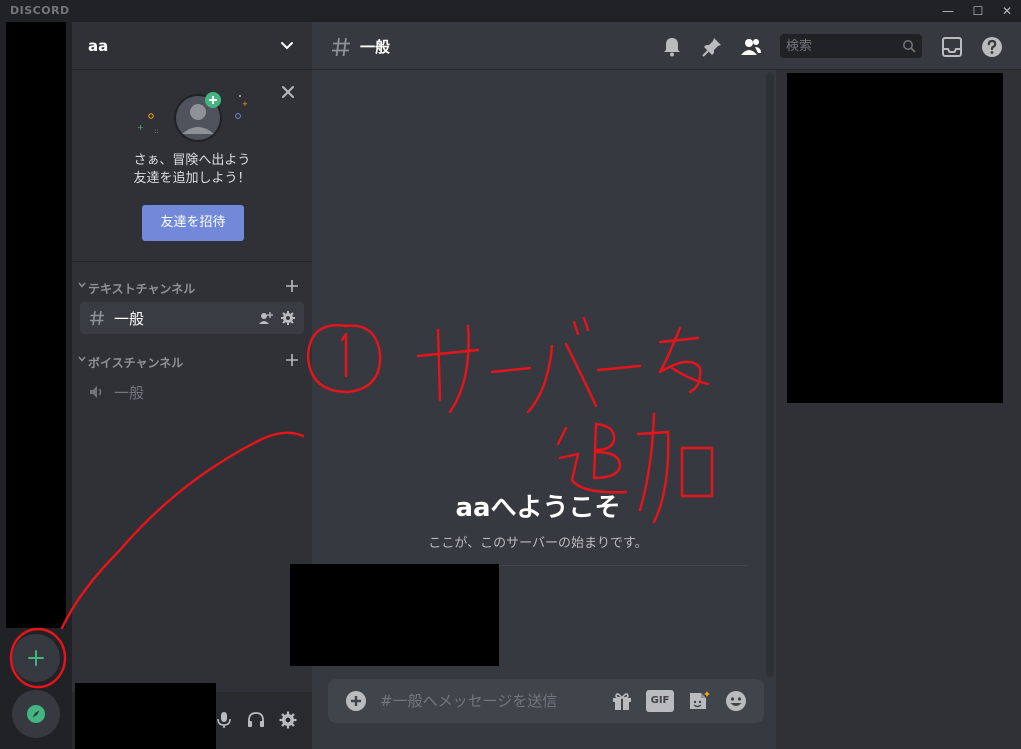 This screenshot has height=749, width=1021. What do you see at coordinates (909, 46) in the screenshot?
I see `search-icon` at bounding box center [909, 46].